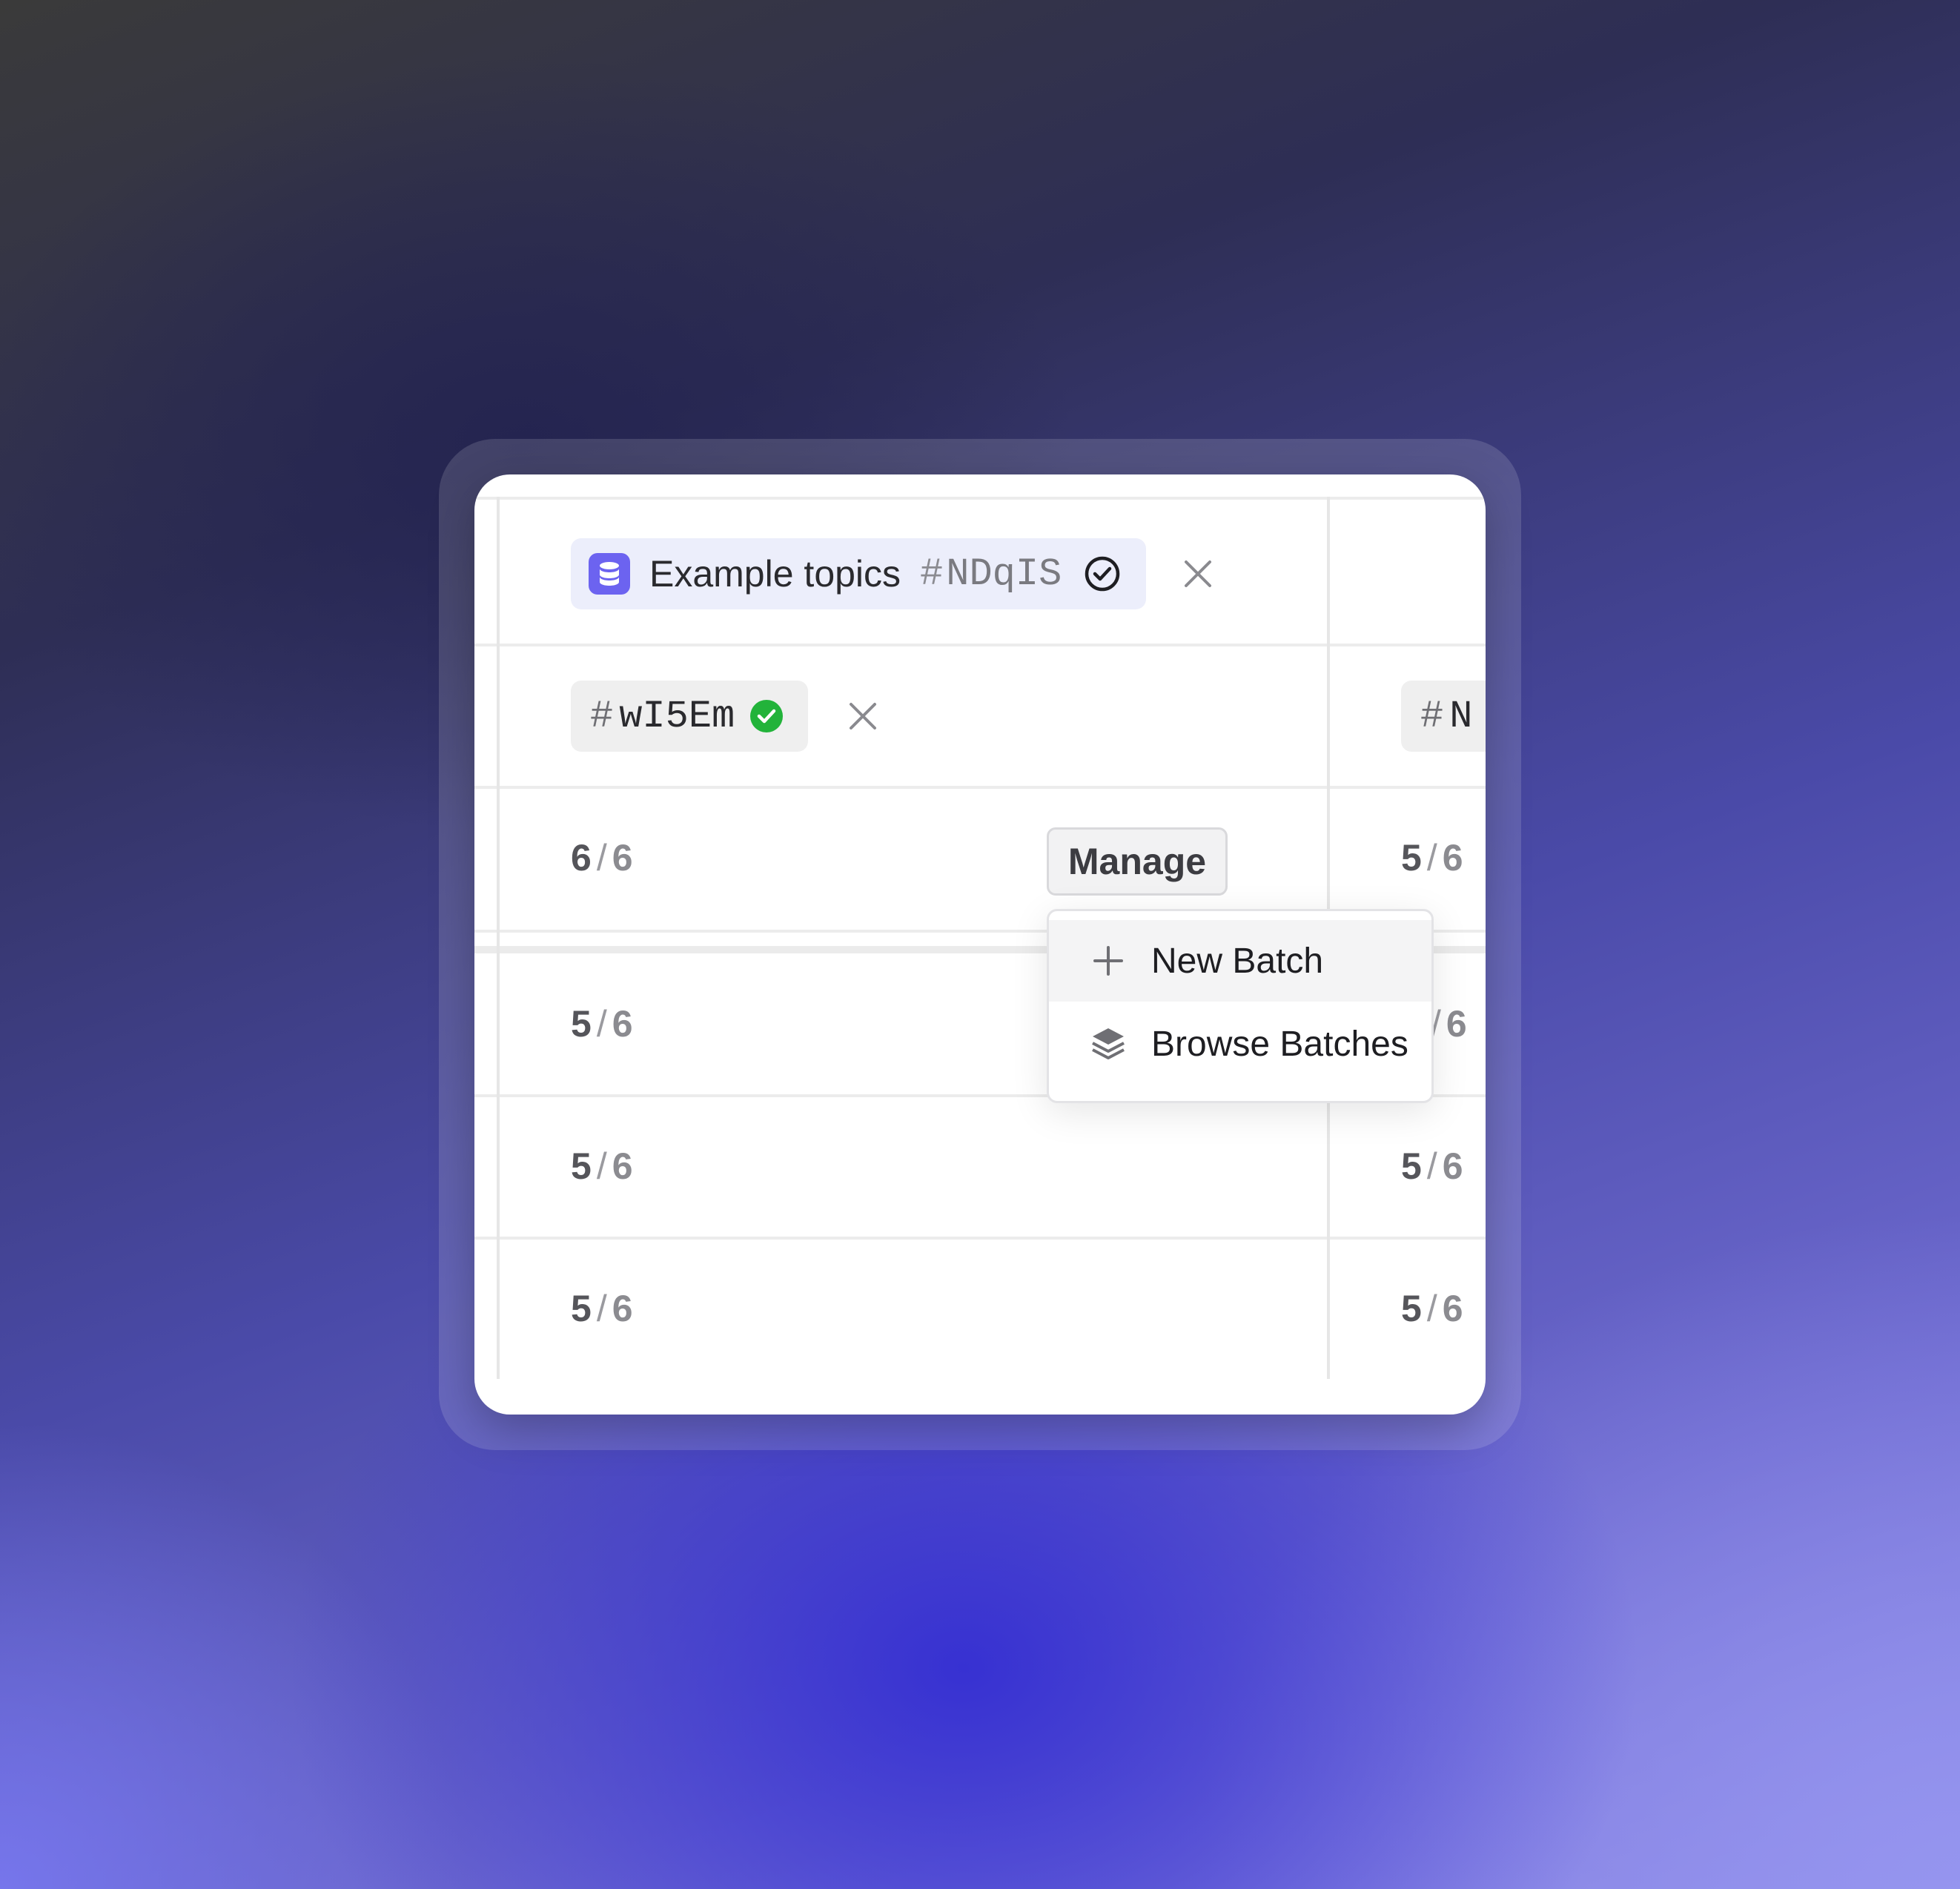 Image resolution: width=1960 pixels, height=1889 pixels. I want to click on topic-chip: Example topics # NDqIS, so click(858, 573).